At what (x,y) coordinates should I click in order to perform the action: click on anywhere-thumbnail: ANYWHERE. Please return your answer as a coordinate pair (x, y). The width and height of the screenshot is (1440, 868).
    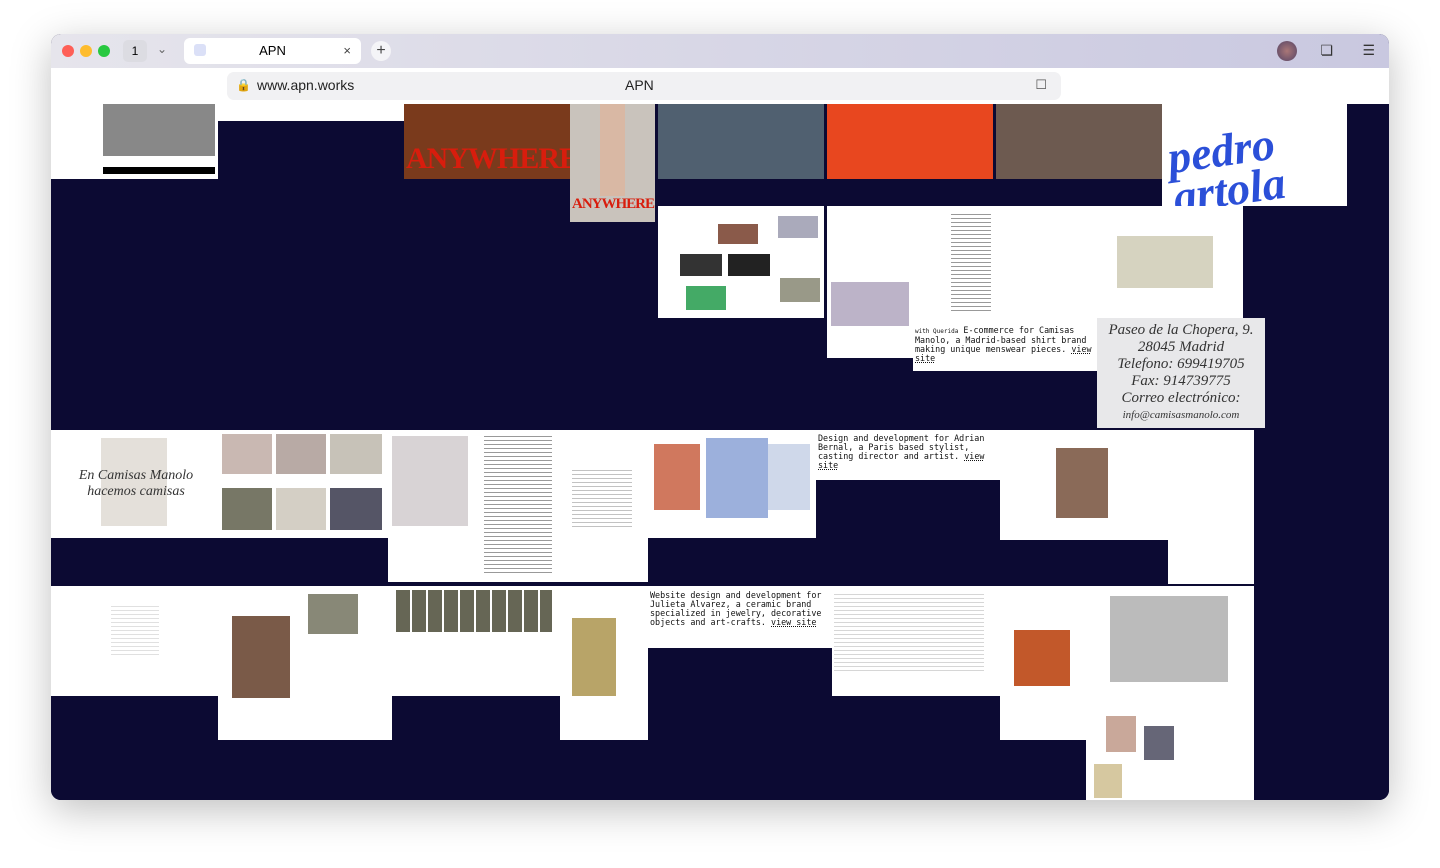
    Looking at the image, I should click on (487, 141).